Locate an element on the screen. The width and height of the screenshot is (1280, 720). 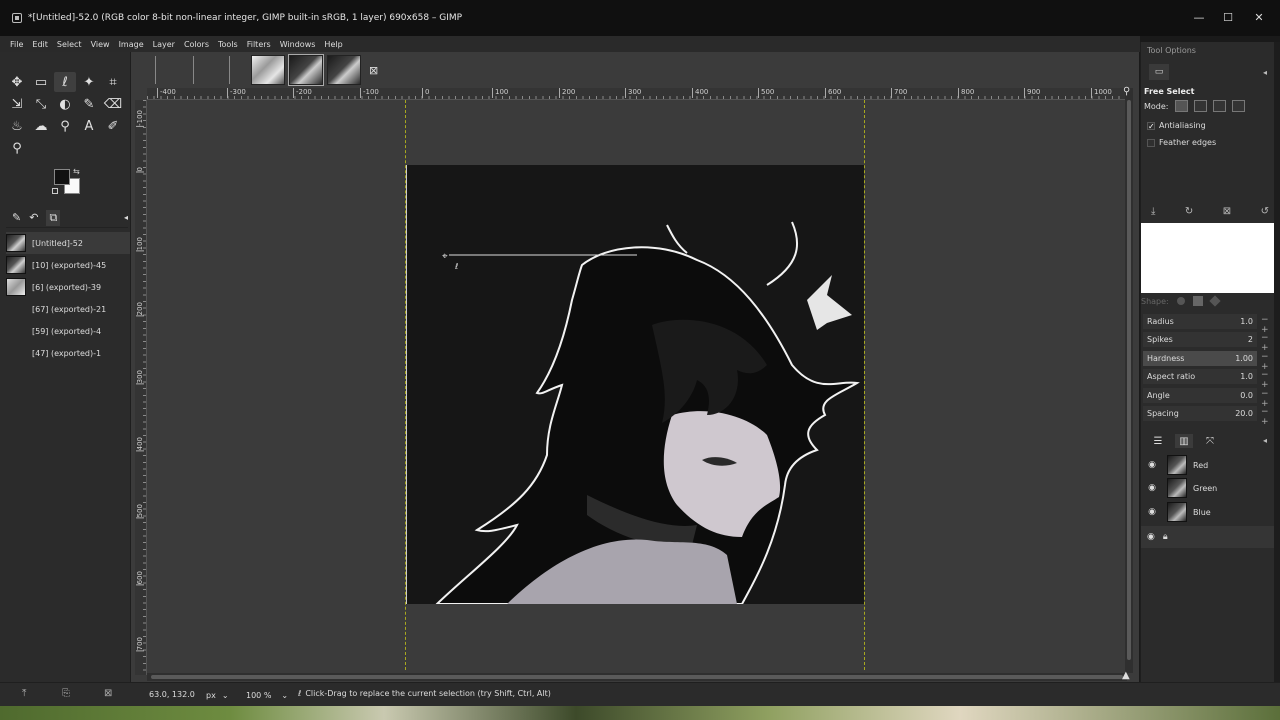
mode-replace-button is located at coordinates (1181, 106).